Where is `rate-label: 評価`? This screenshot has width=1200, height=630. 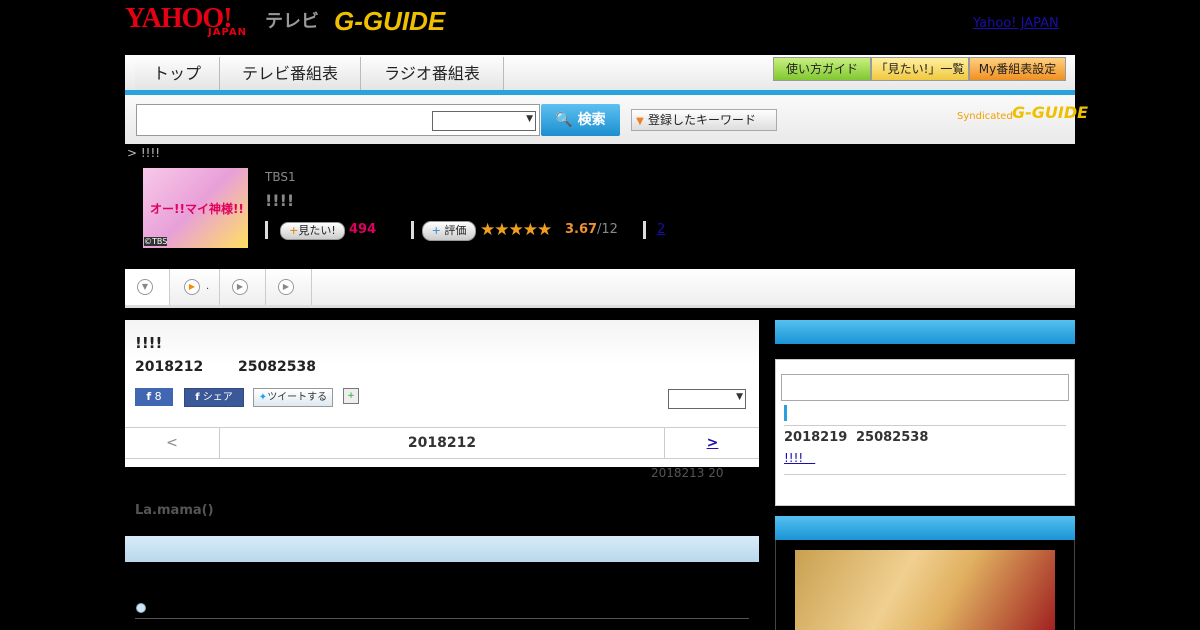 rate-label: 評価 is located at coordinates (455, 230).